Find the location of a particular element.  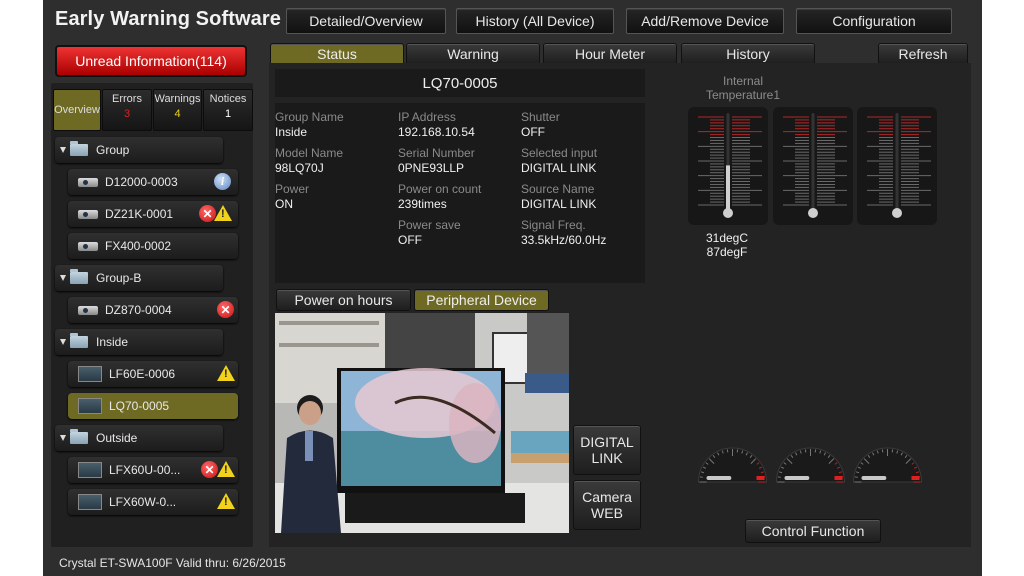

group-name: Outside is located at coordinates (117, 438).